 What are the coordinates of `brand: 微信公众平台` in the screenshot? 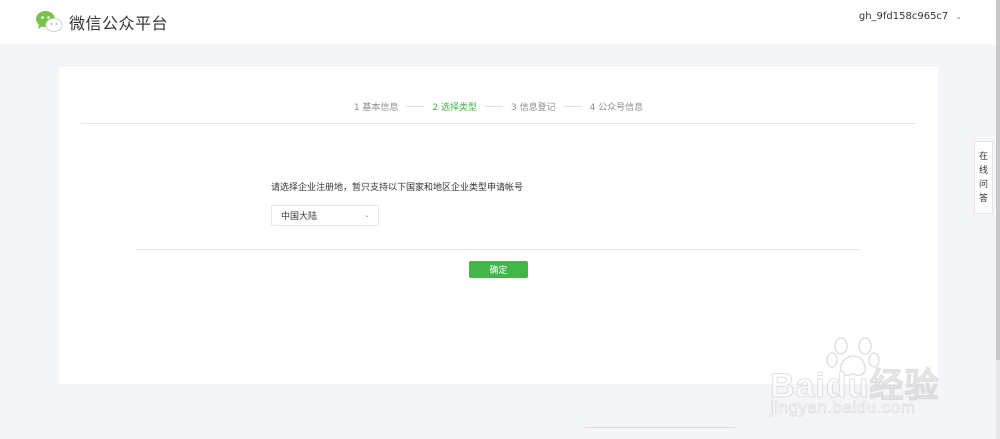 It's located at (101, 22).